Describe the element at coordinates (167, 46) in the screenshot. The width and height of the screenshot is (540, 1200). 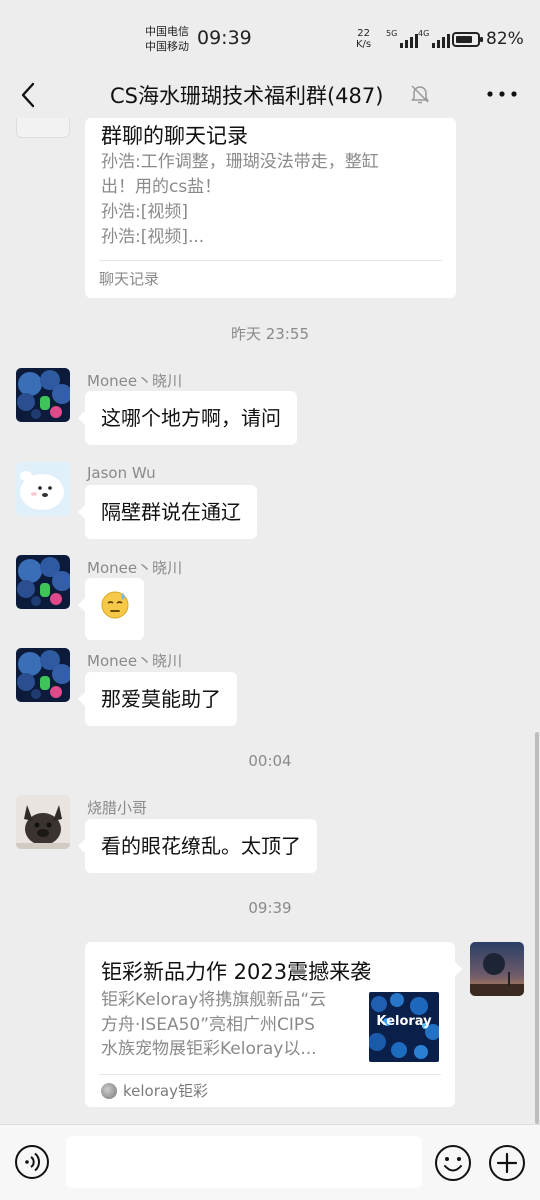
I see `carrier-2: 中国移动` at that location.